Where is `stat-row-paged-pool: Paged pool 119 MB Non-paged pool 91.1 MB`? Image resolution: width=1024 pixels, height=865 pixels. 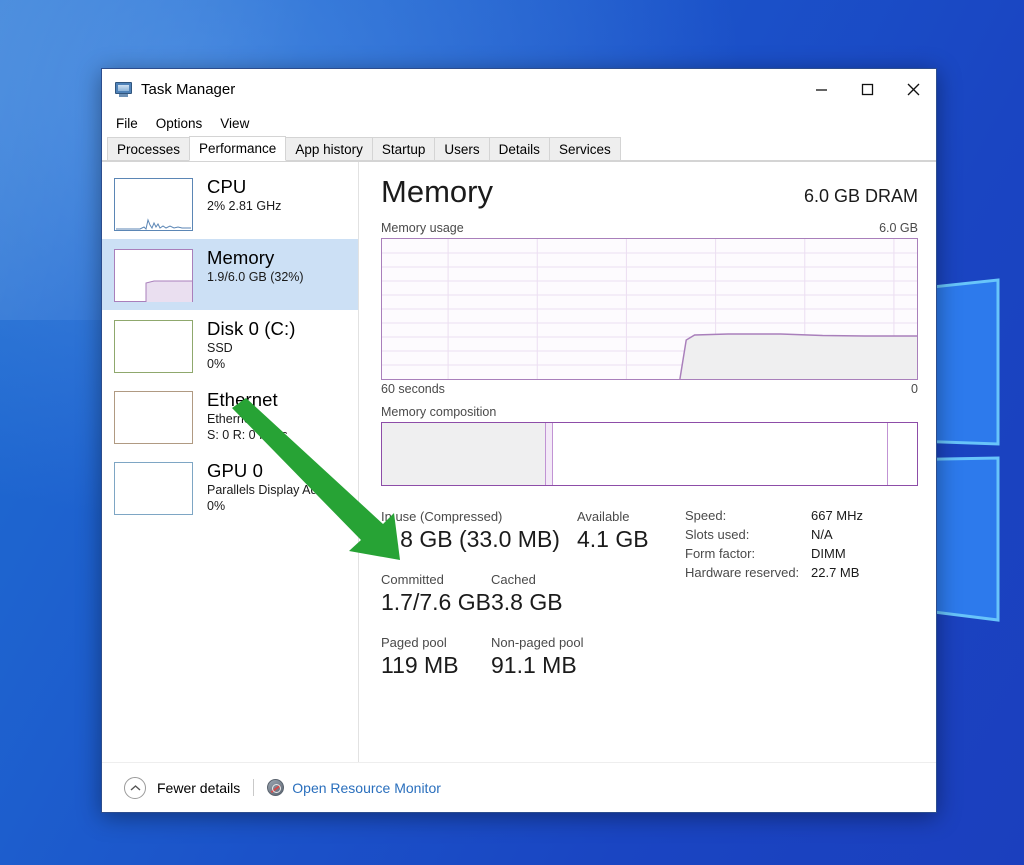
stat-row-paged-pool: Paged pool 119 MB Non-paged pool 91.1 MB is located at coordinates (529, 657).